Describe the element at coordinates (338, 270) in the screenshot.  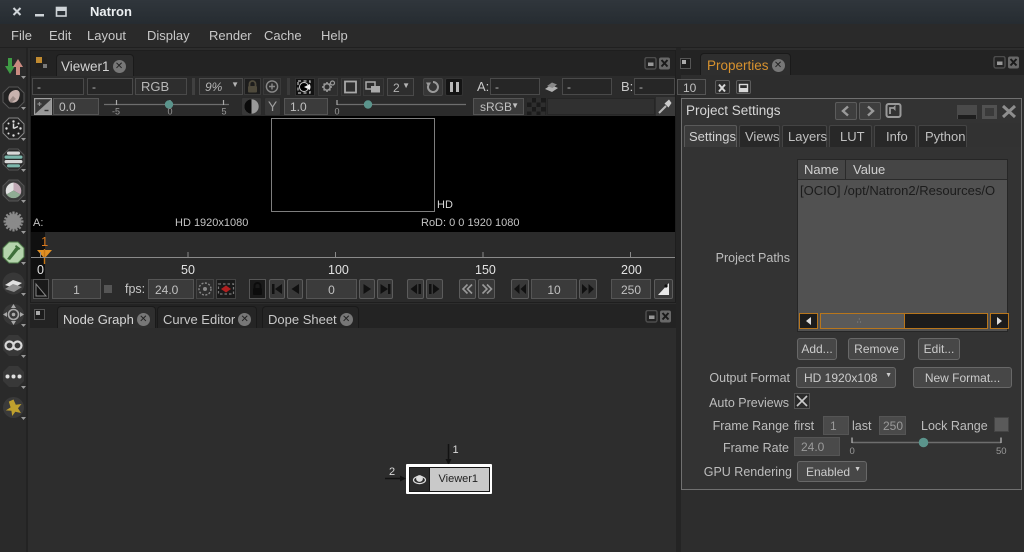
I see `svg-text: 100` at that location.